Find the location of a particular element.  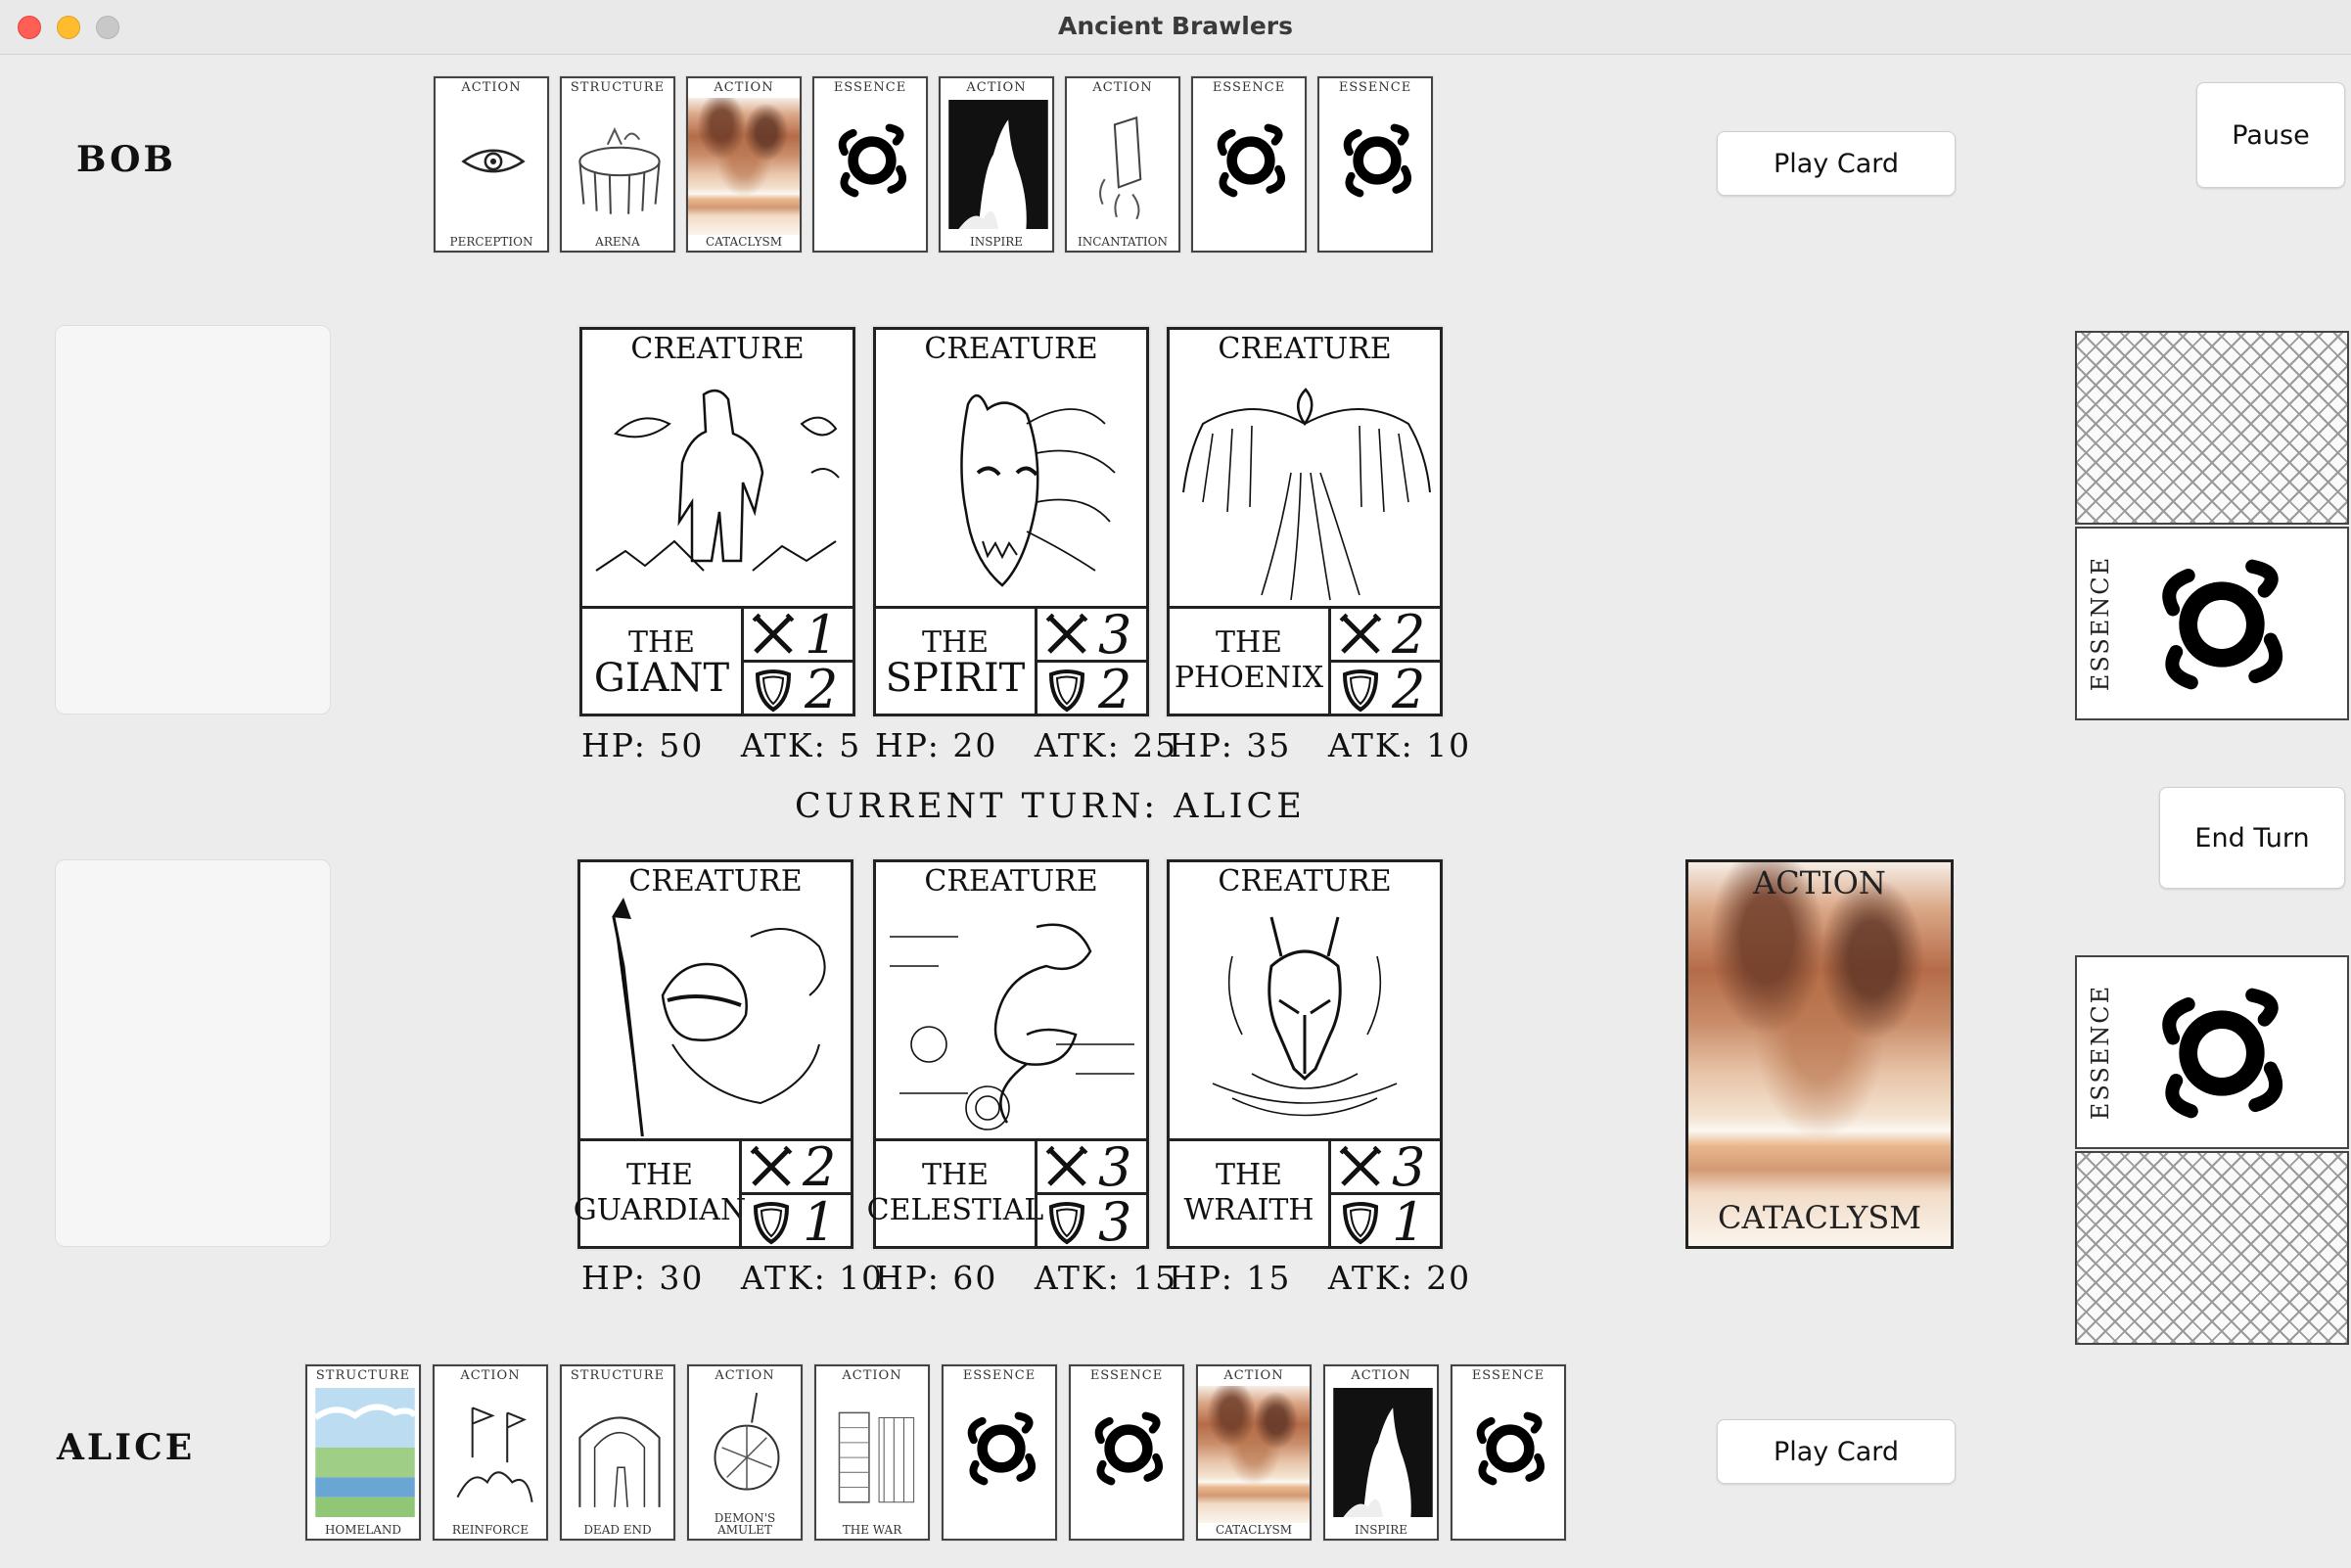

celestial-stats-line: HP: 60 ATK: 15 is located at coordinates (1026, 1278).